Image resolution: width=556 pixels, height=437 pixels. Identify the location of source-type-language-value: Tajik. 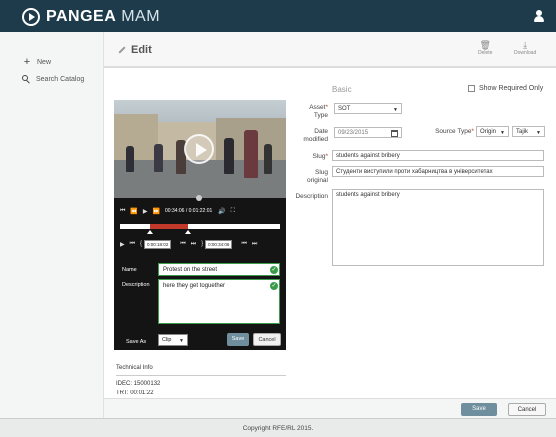
(522, 132).